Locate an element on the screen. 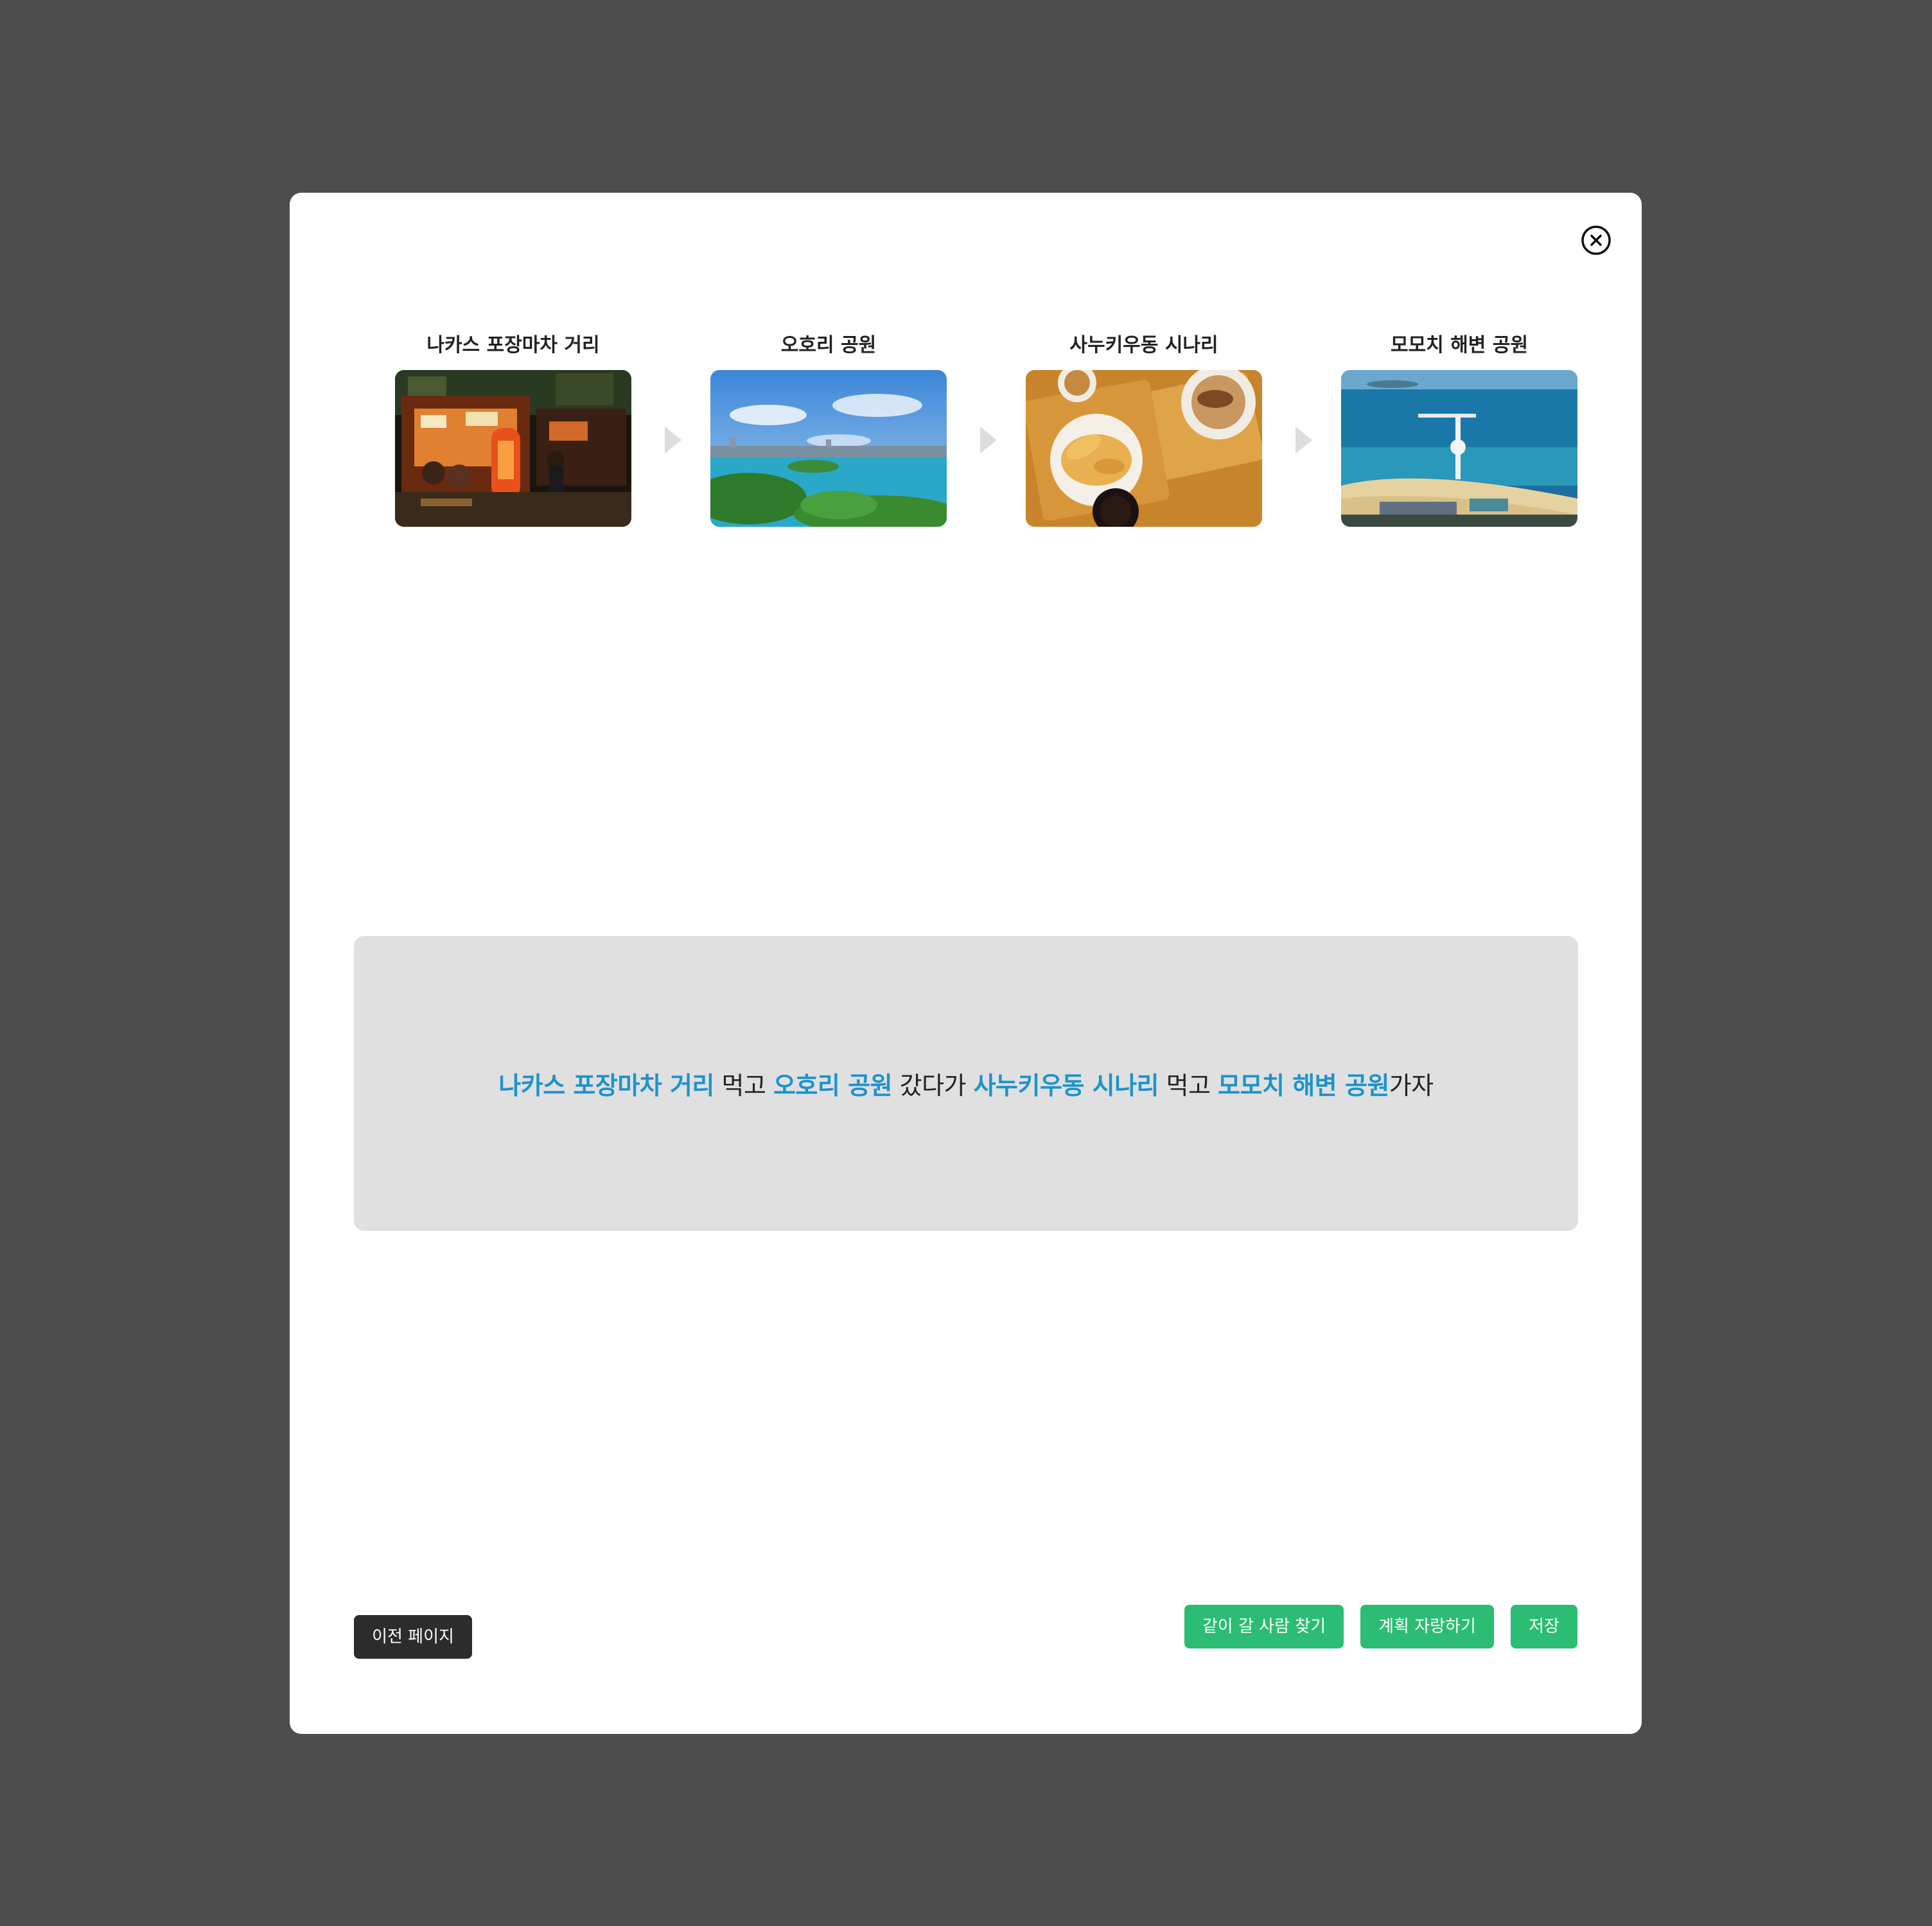  route-strip: 나카스 포장마차 거리 오호리 공원 사누키우동 시나리 모모치 해변 공원 is located at coordinates (986, 424).